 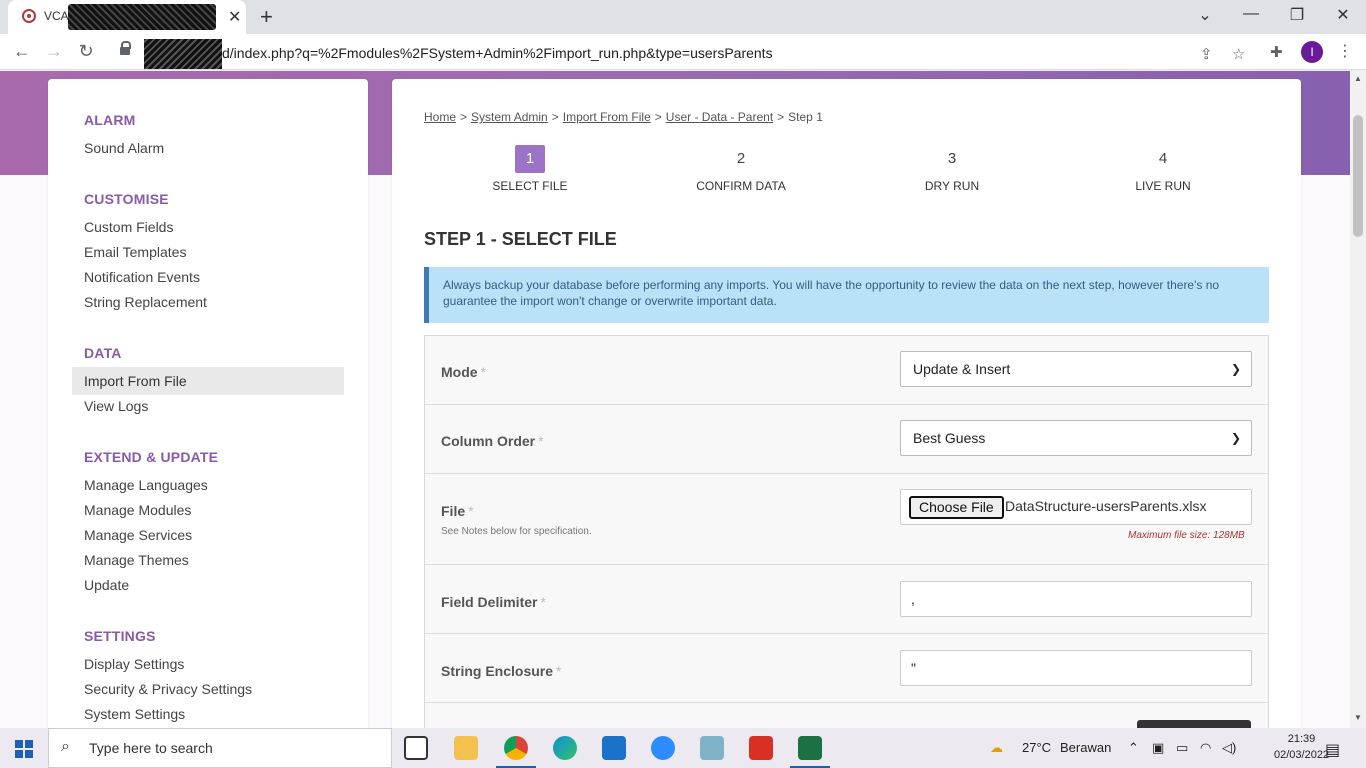 I want to click on step-confirm-data: 2 CONFIRM DATA, so click(x=741, y=169).